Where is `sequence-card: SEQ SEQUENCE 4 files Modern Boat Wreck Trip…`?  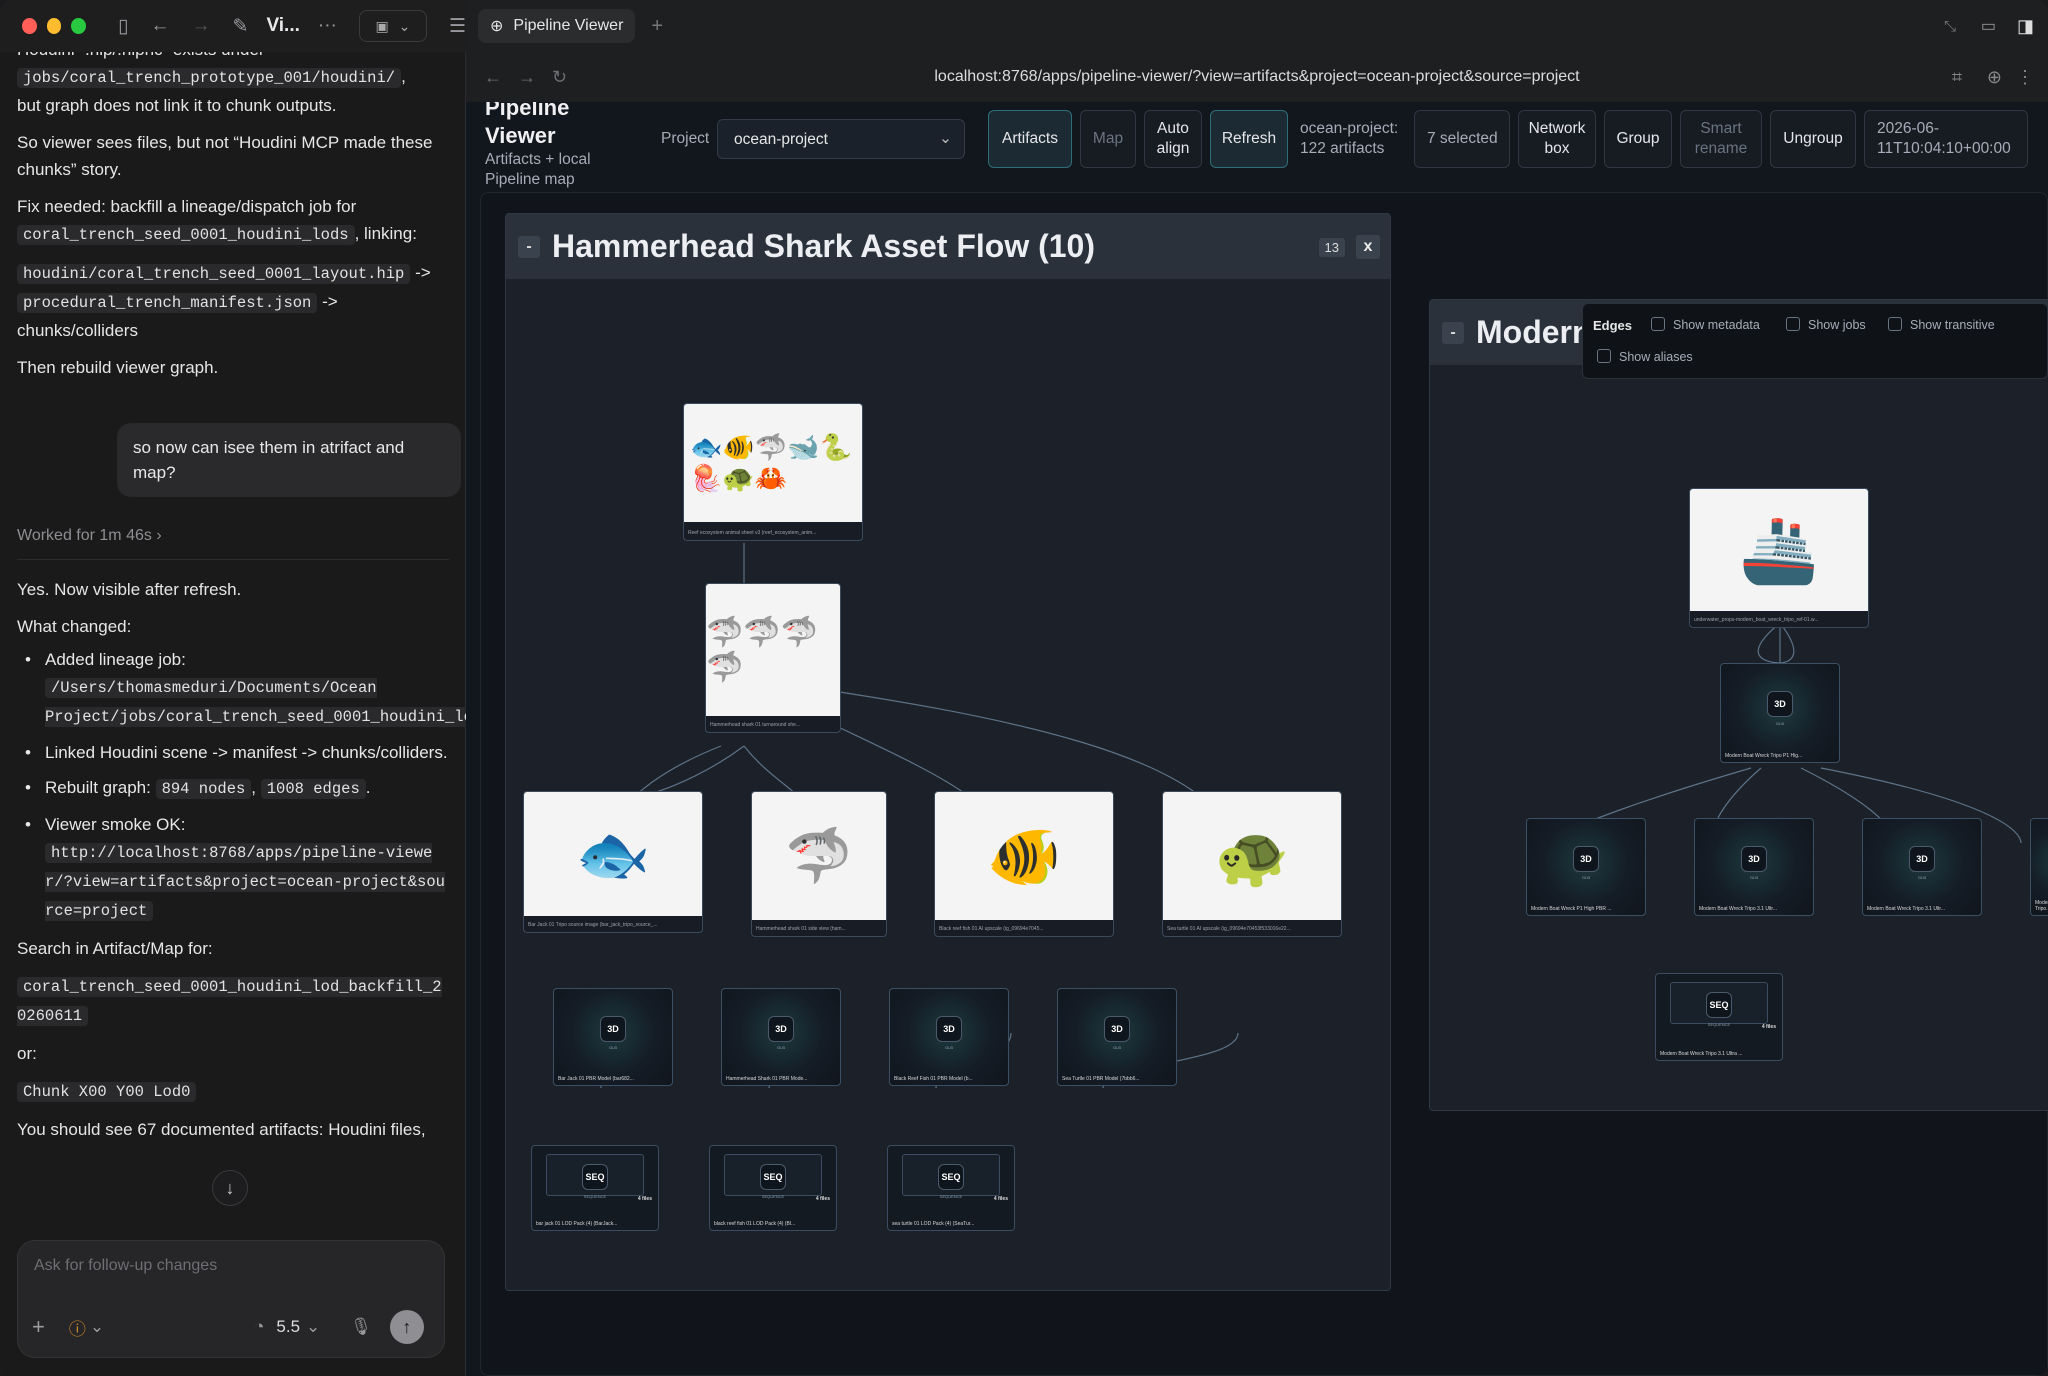 sequence-card: SEQ SEQUENCE 4 files Modern Boat Wreck Trip… is located at coordinates (1719, 1017).